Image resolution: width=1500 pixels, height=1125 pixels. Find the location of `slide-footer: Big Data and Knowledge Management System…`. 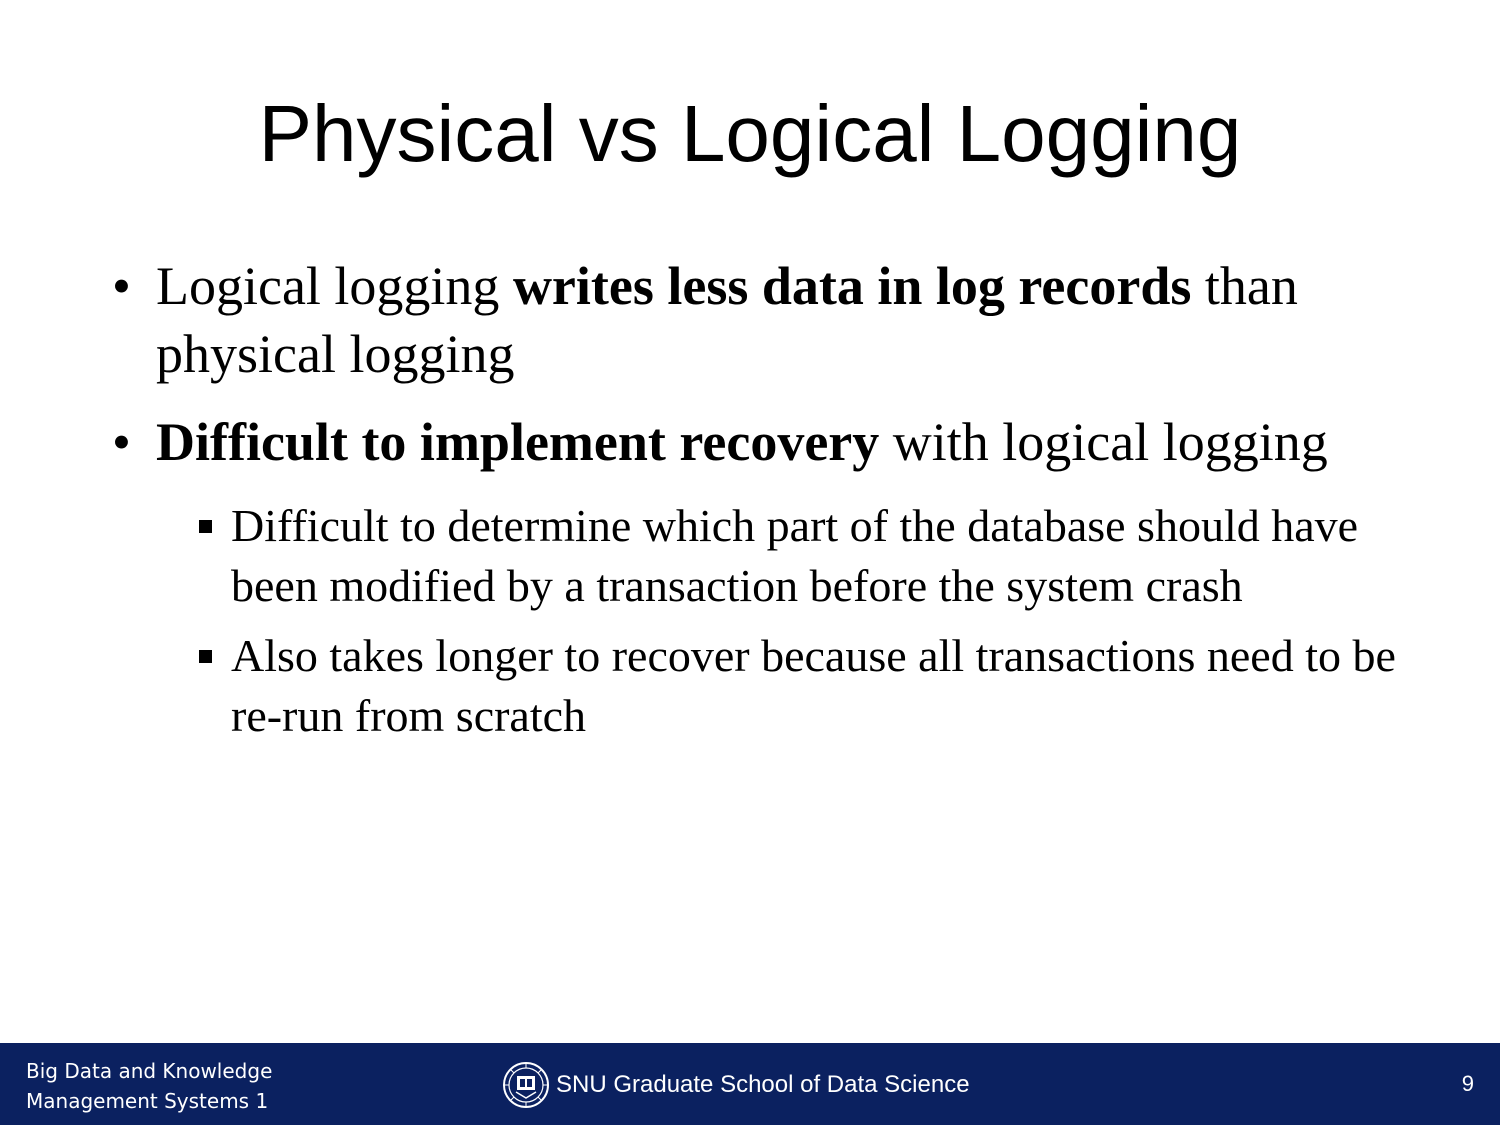

slide-footer: Big Data and Knowledge Management System… is located at coordinates (750, 1084).